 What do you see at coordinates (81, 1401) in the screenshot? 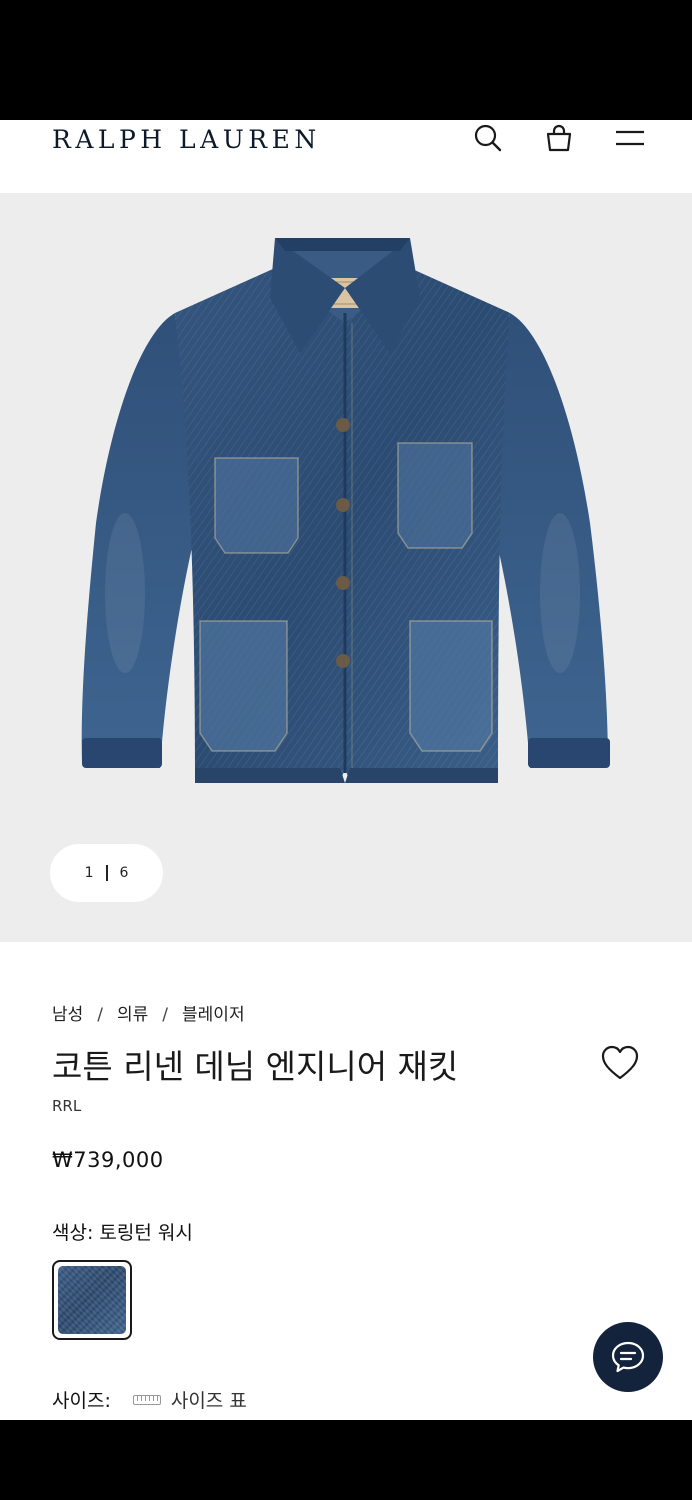
I see `size-label: 사이즈:` at bounding box center [81, 1401].